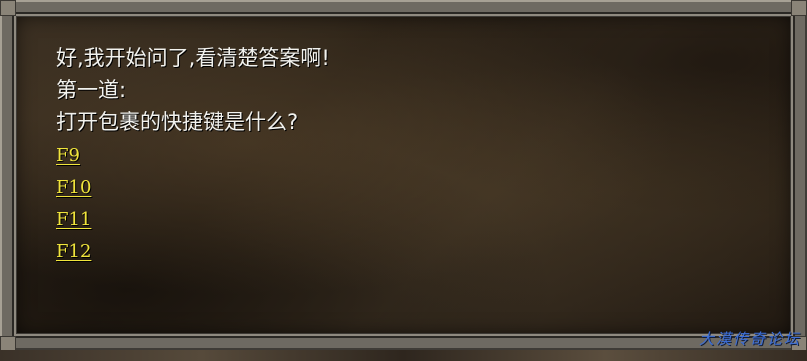 Image resolution: width=807 pixels, height=361 pixels. I want to click on dialog-line-question: 打开包裹的快捷键是什么?, so click(177, 122).